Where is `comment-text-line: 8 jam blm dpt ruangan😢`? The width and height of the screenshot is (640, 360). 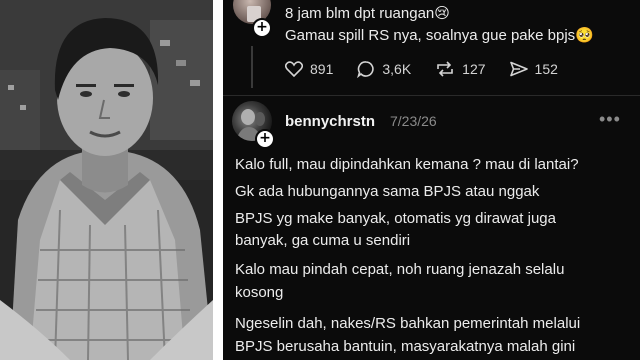 comment-text-line: 8 jam blm dpt ruangan😢 is located at coordinates (367, 13).